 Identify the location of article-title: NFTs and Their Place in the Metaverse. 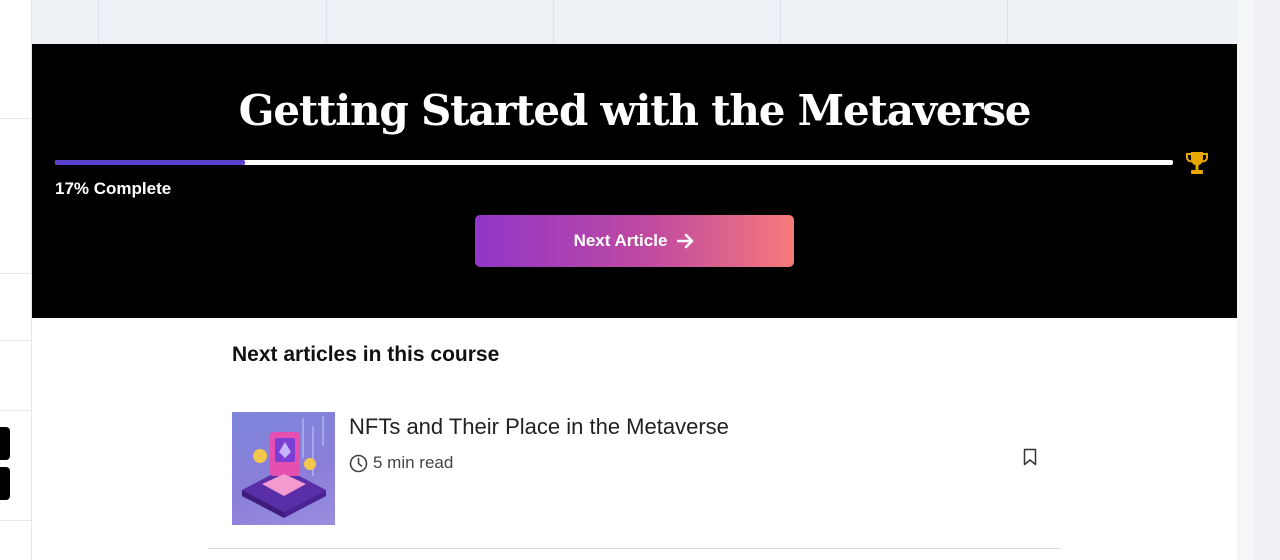
(539, 427).